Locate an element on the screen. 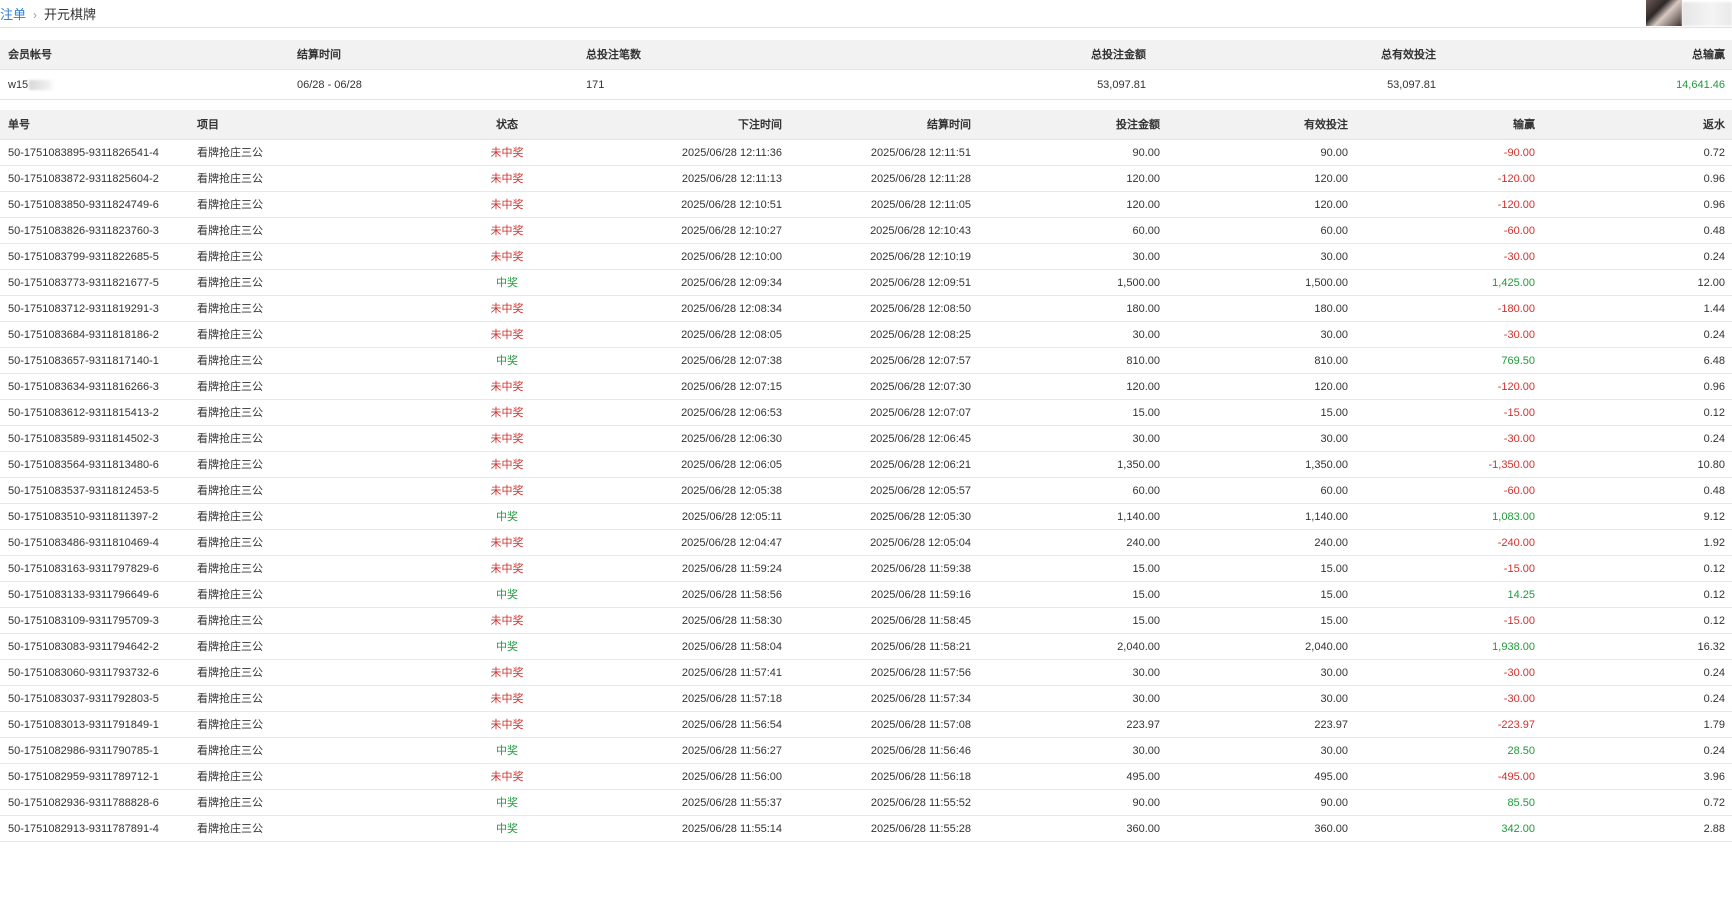 Image resolution: width=1732 pixels, height=911 pixels. cell-valid-bet: 15.00 is located at coordinates (1334, 413).